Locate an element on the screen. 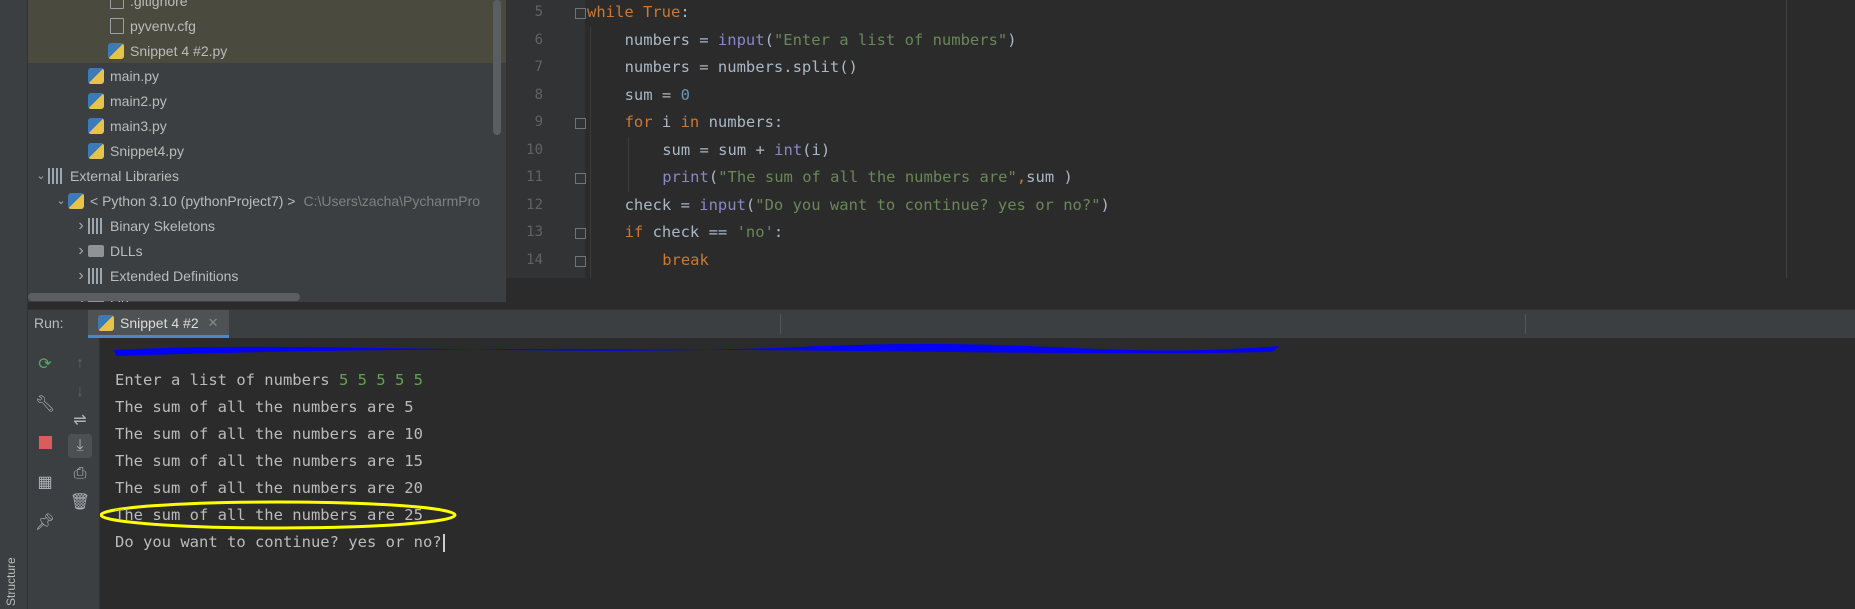  file-icon is located at coordinates (117, 4).